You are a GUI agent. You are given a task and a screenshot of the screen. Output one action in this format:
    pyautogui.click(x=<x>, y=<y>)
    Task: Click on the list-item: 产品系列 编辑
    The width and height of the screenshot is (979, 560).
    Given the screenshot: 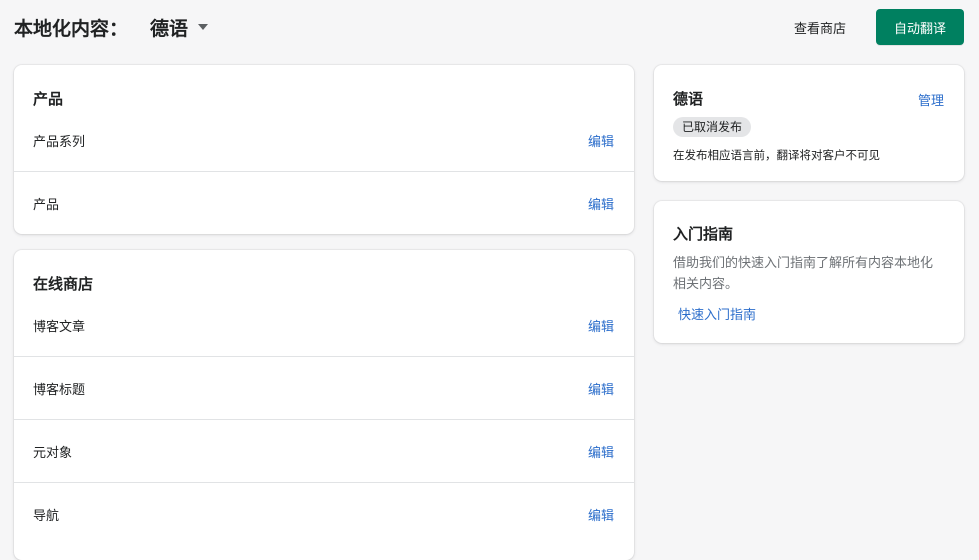 What is the action you would take?
    pyautogui.click(x=324, y=151)
    